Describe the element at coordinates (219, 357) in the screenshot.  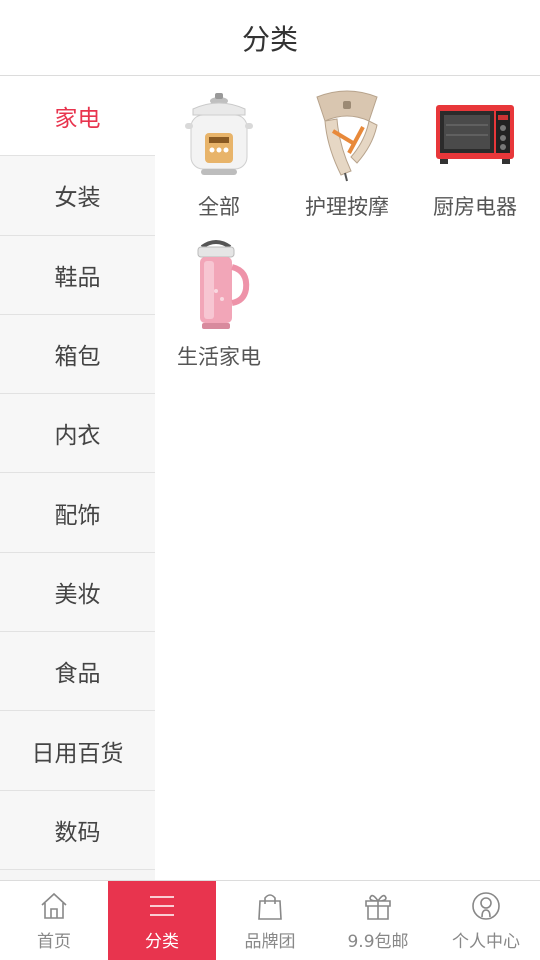
I see `subcategory-label: 生活家电` at that location.